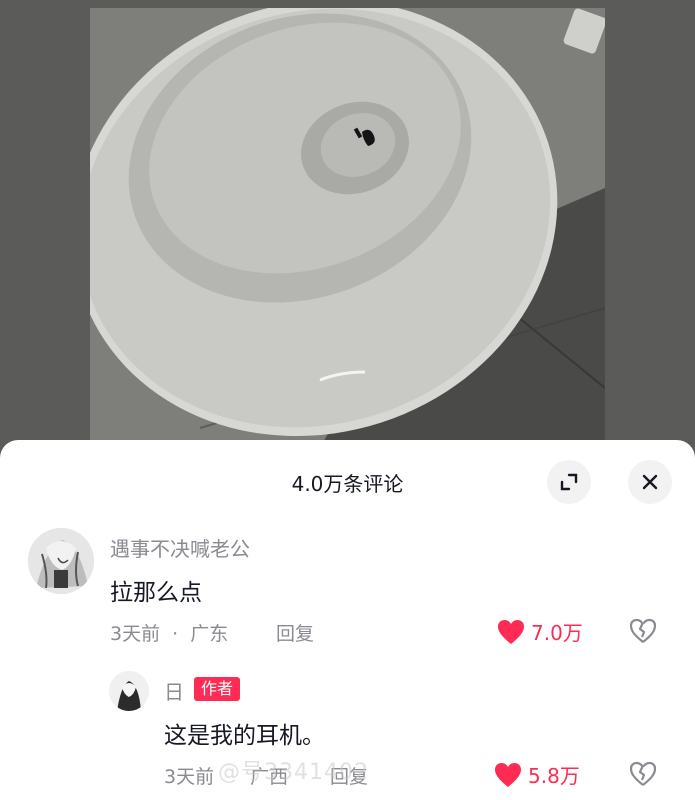  What do you see at coordinates (156, 593) in the screenshot?
I see `comment-text: 拉那么点` at bounding box center [156, 593].